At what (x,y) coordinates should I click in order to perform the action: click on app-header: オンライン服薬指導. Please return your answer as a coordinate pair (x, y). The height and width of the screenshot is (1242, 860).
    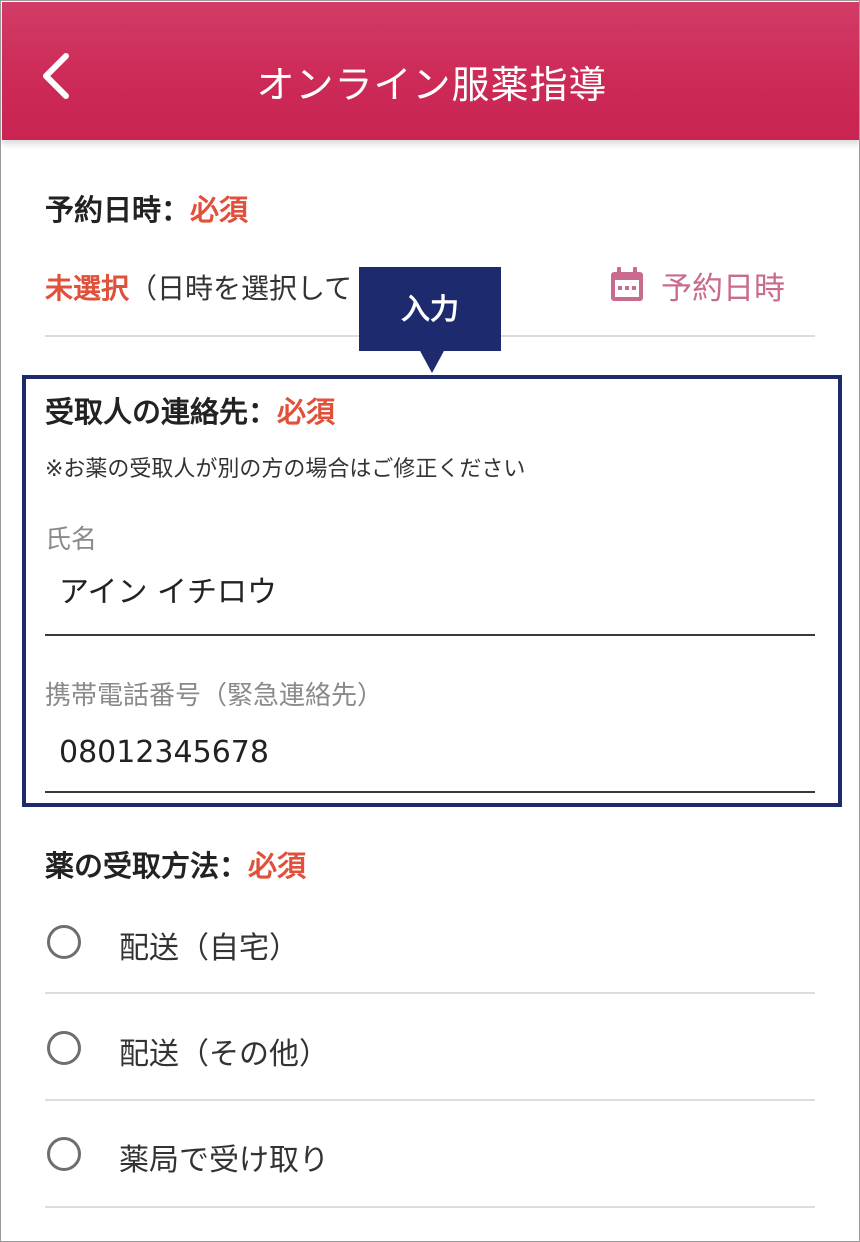
    Looking at the image, I should click on (430, 71).